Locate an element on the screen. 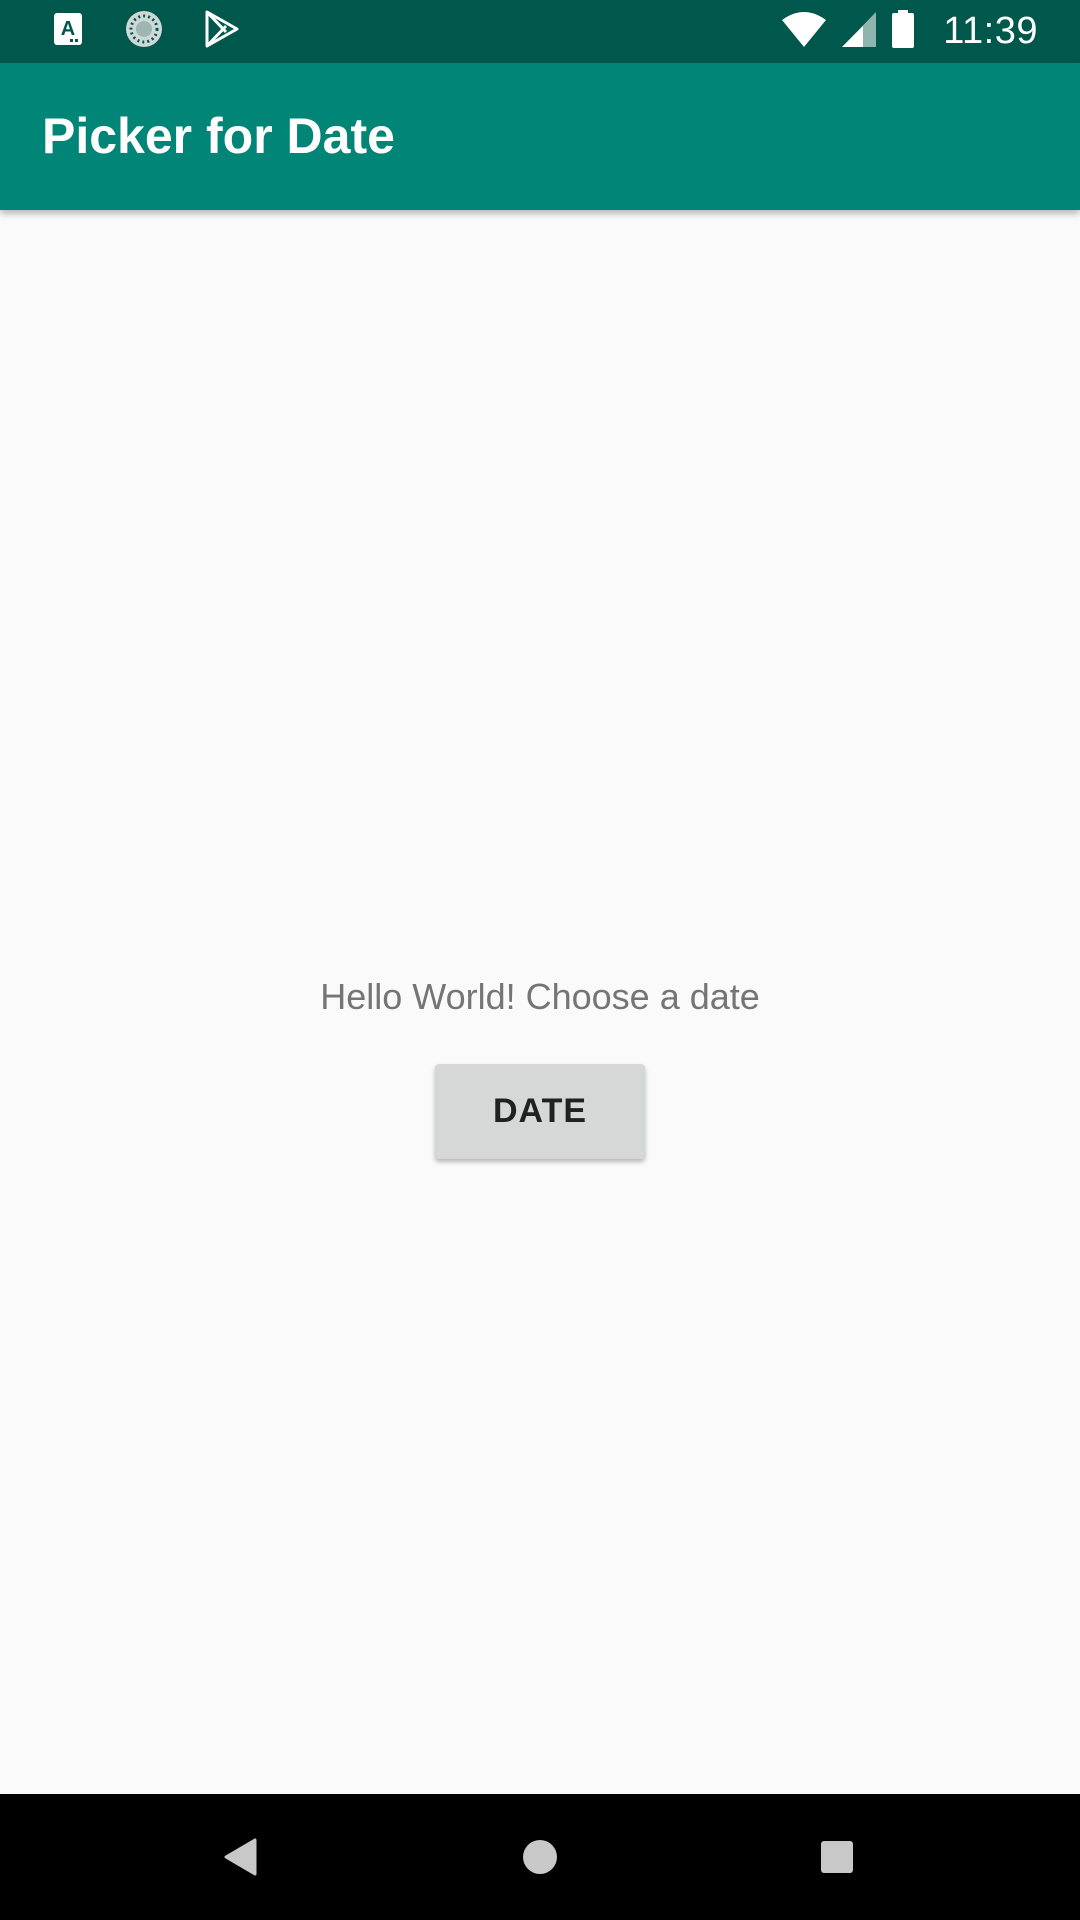  a-keyboard-icon: A is located at coordinates (68, 31).